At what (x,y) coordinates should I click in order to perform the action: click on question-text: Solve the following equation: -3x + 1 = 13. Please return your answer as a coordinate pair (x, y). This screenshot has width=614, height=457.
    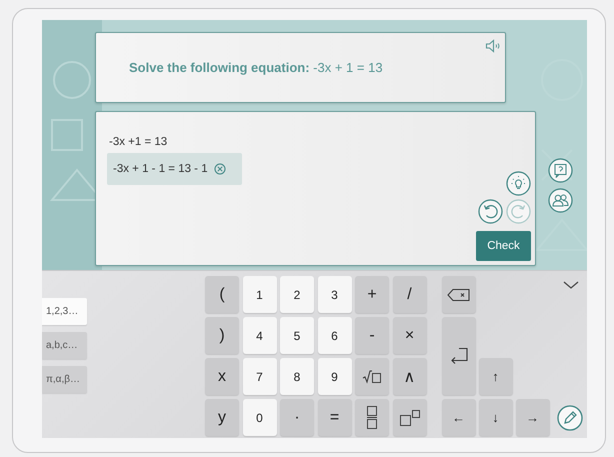
    Looking at the image, I should click on (256, 67).